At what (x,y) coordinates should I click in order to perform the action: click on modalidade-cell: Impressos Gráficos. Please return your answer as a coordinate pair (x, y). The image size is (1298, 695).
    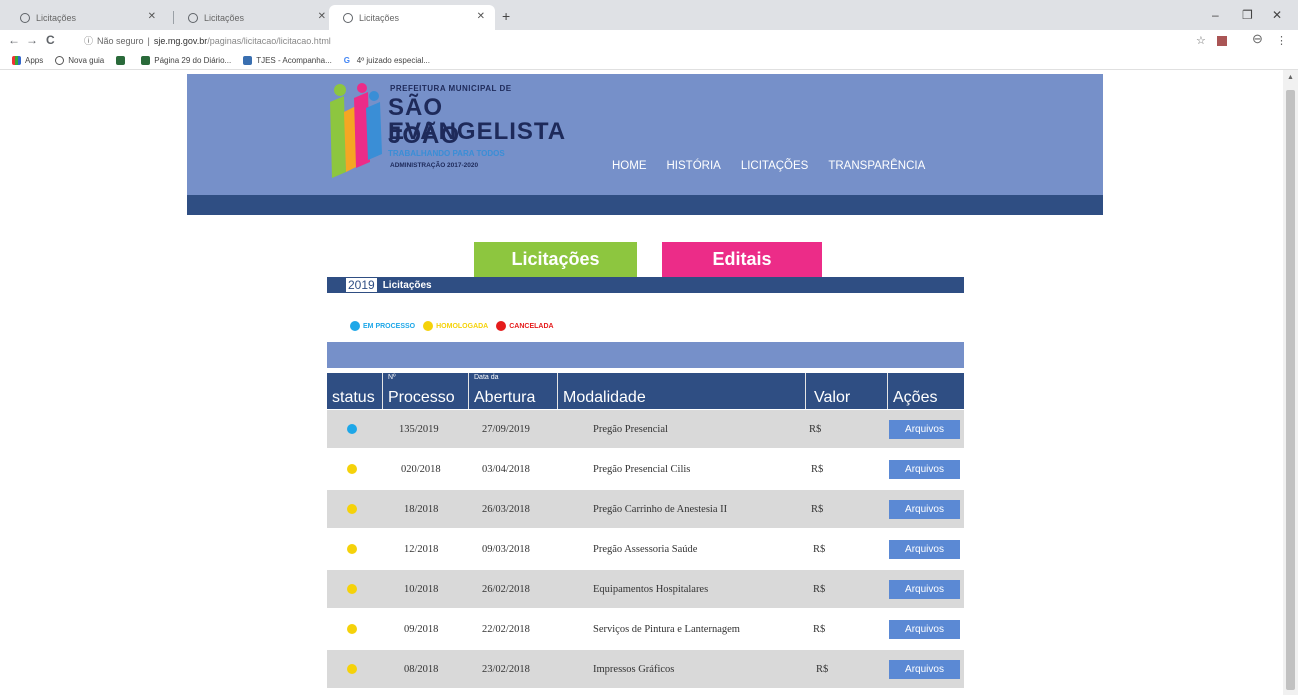
    Looking at the image, I should click on (634, 669).